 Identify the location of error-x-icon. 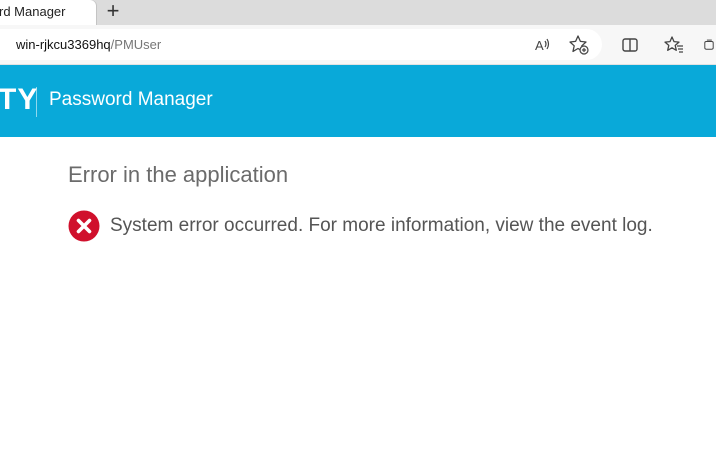
(84, 226).